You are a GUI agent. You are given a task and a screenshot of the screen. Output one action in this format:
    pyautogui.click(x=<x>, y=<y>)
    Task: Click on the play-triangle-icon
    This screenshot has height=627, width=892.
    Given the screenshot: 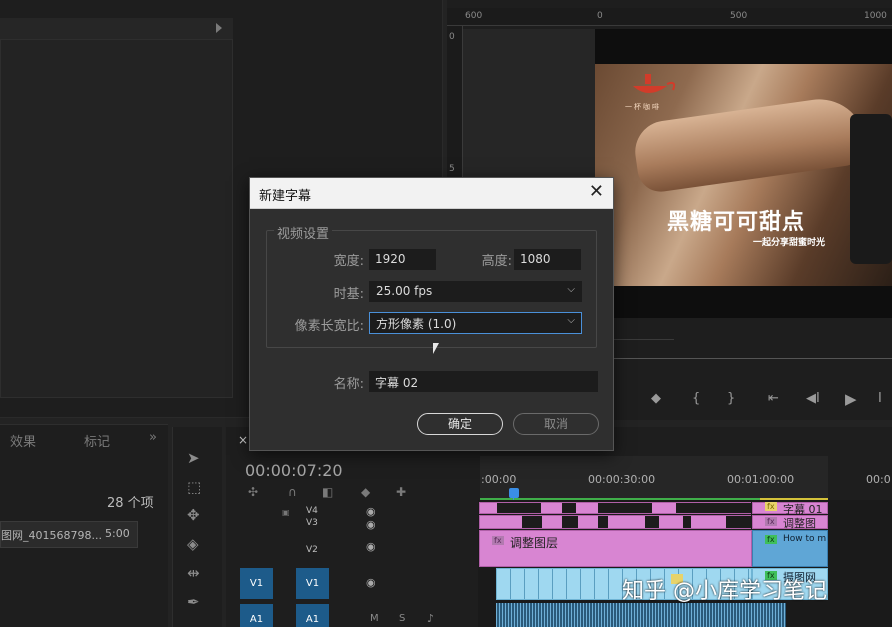 What is the action you would take?
    pyautogui.click(x=219, y=28)
    